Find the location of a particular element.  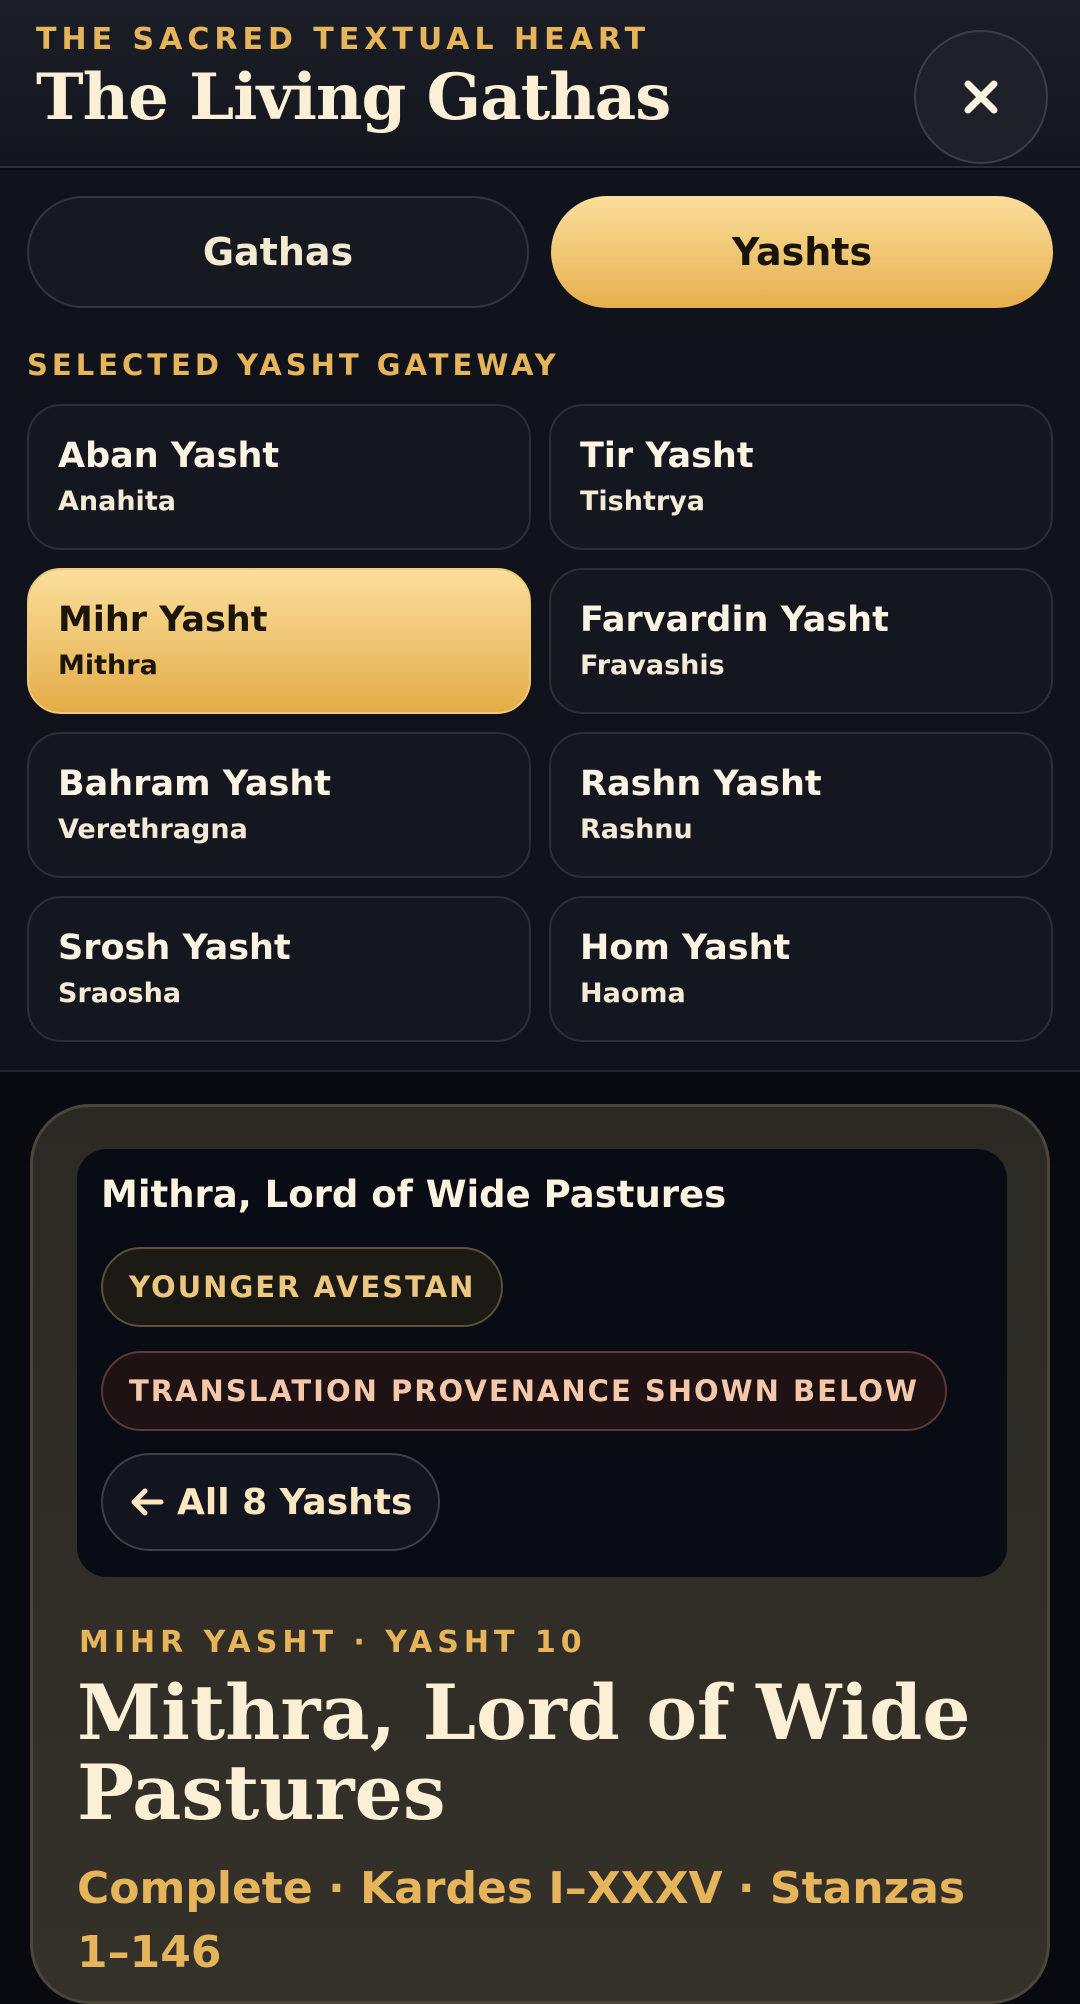

summary-title: Mithra, Lord of Wide Pastures is located at coordinates (414, 1194).